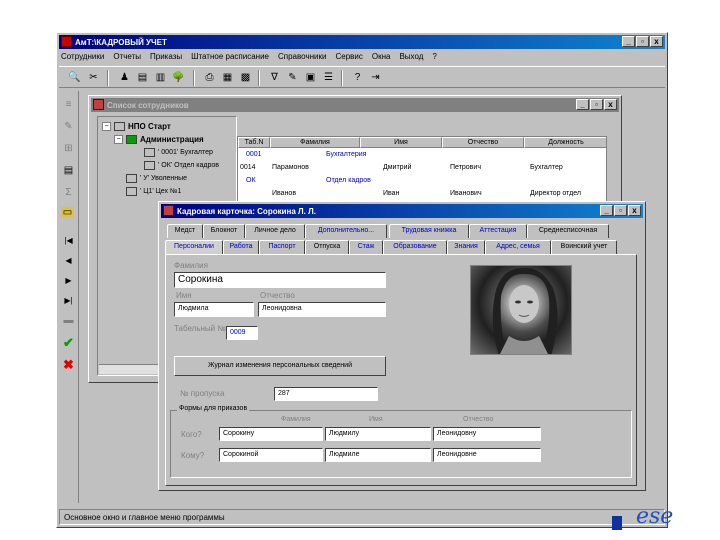 The width and height of the screenshot is (720, 540). What do you see at coordinates (487, 455) in the screenshot?
I see `to-whom-patronymic-field: Леонидовне` at bounding box center [487, 455].